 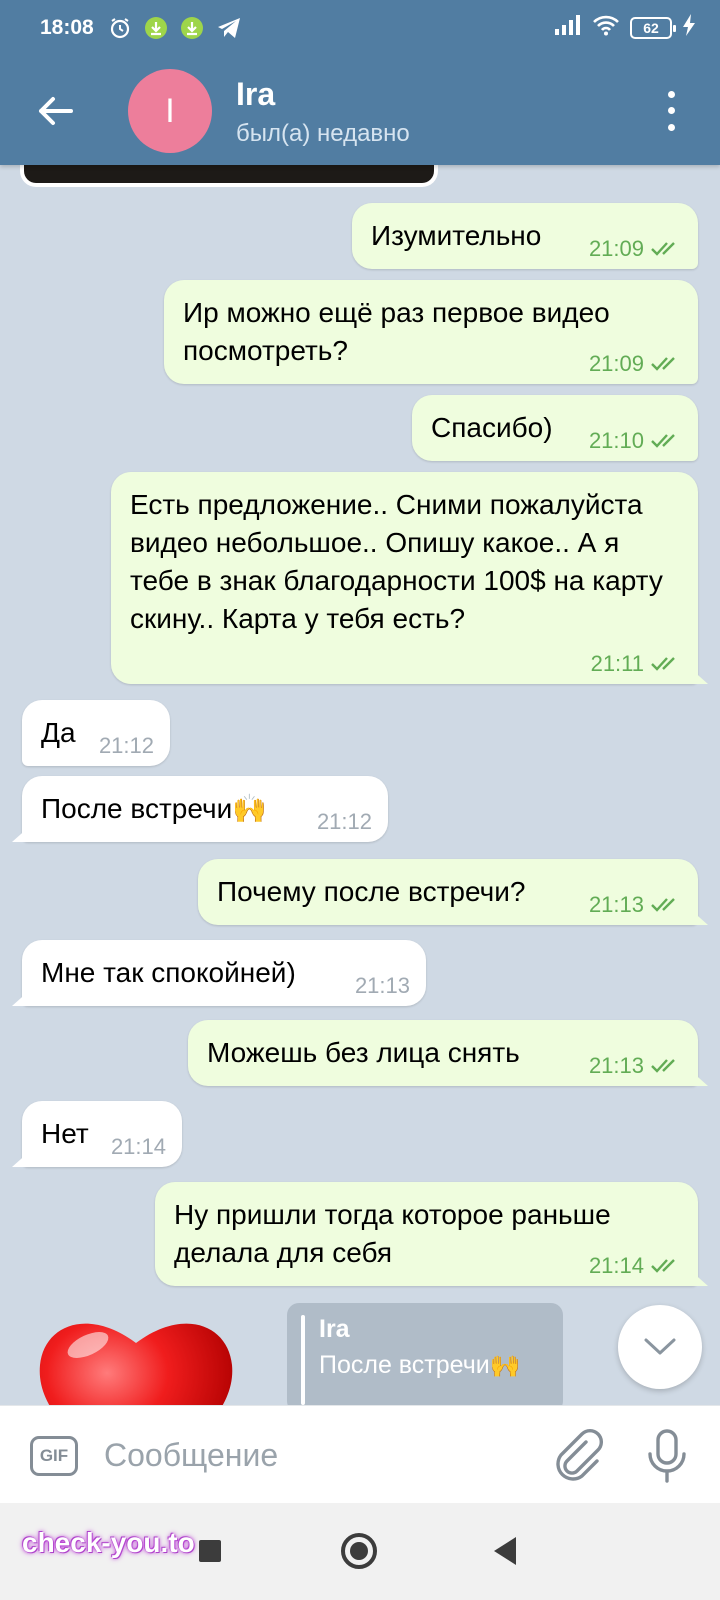 I want to click on contact-status: был(а) недавно, so click(x=323, y=133).